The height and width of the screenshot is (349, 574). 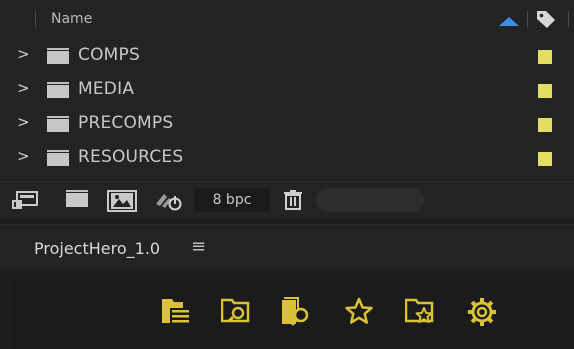 What do you see at coordinates (293, 202) in the screenshot?
I see `trash-icon` at bounding box center [293, 202].